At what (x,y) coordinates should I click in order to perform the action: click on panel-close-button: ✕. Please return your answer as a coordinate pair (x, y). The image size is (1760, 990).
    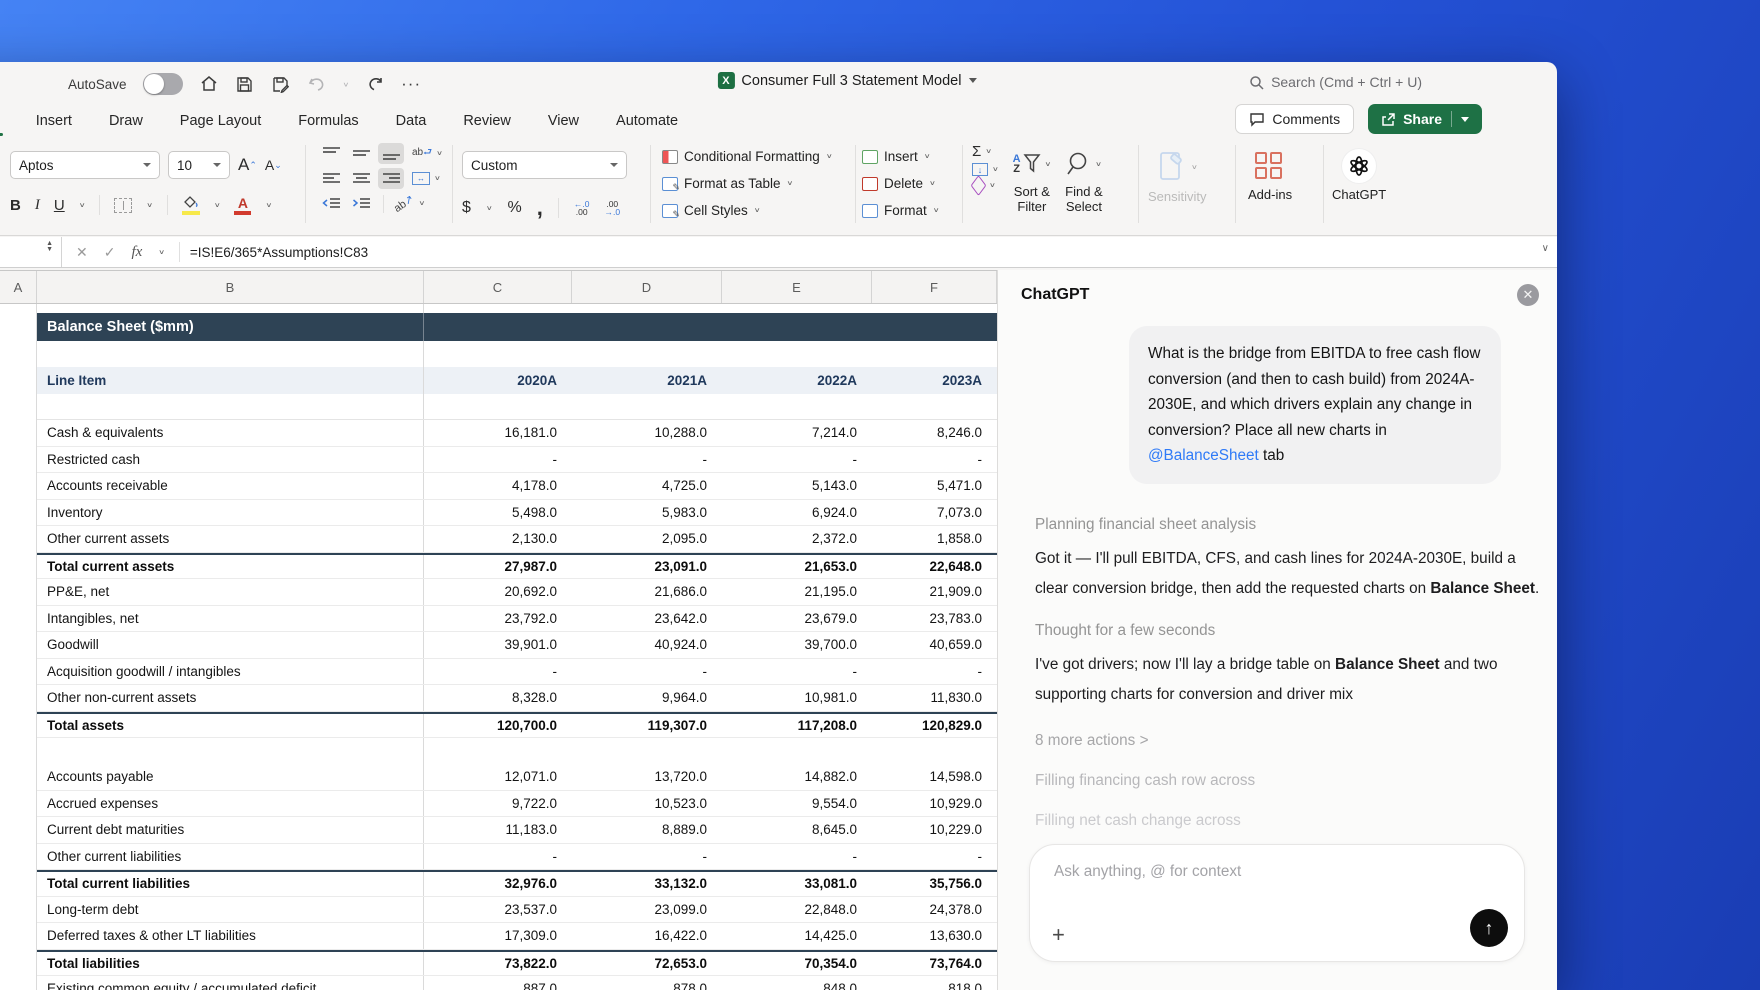
    Looking at the image, I should click on (1528, 295).